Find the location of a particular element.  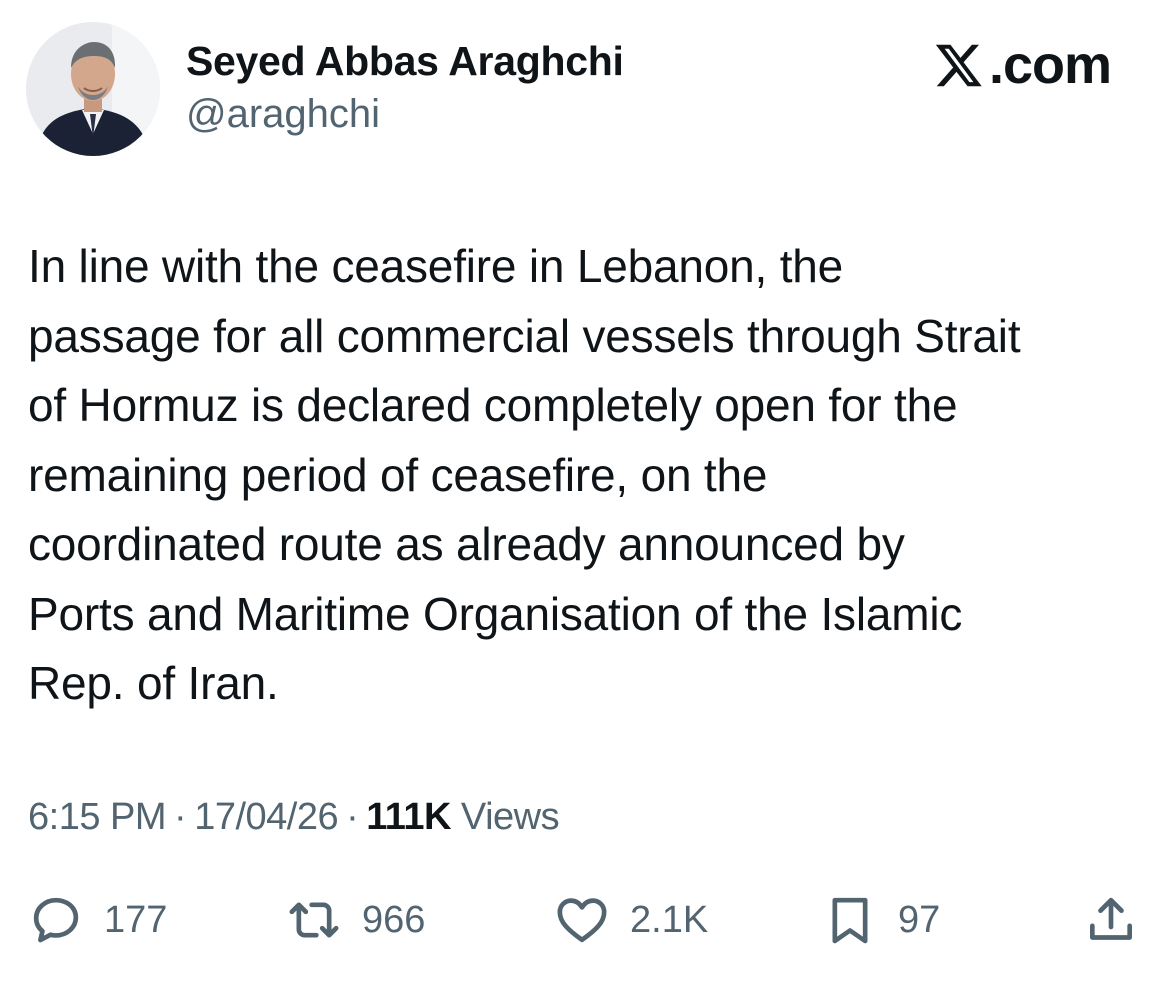

share-button is located at coordinates (1111, 920).